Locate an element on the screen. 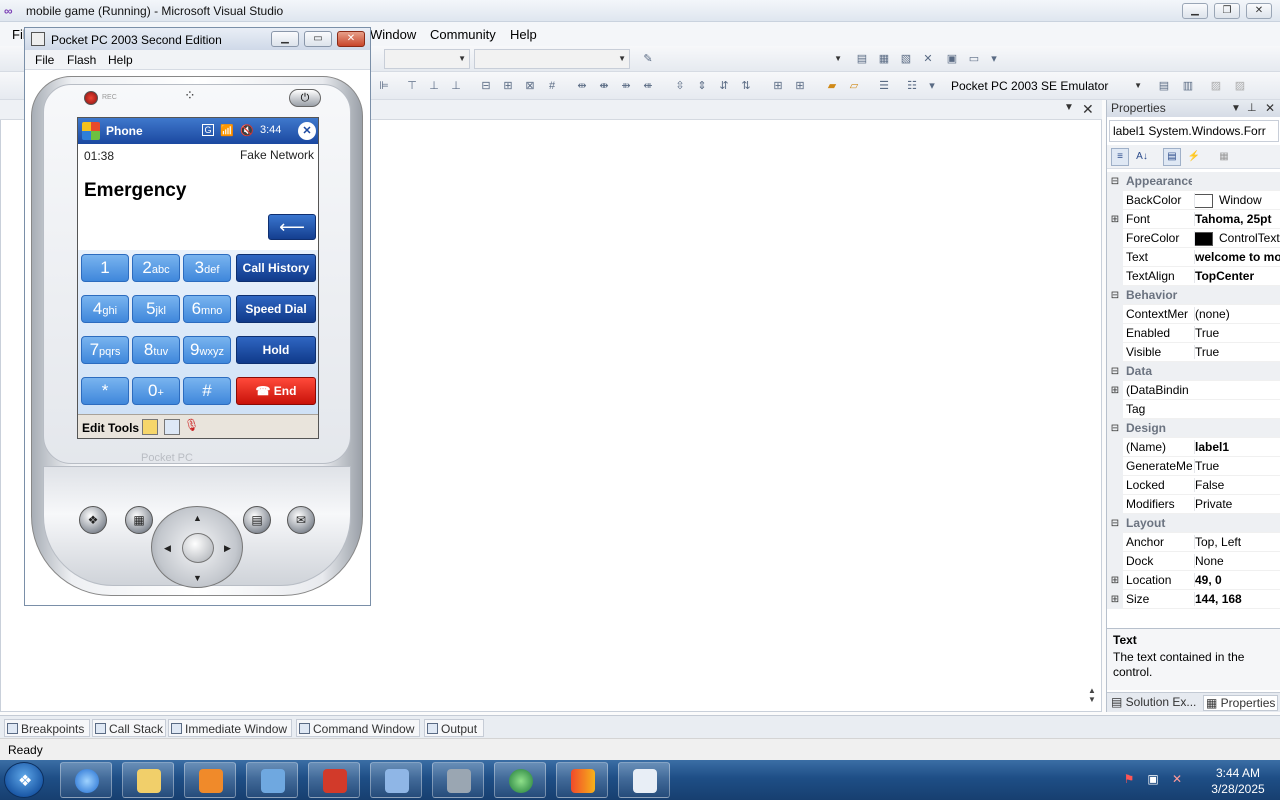  phone-clock: 3:44 is located at coordinates (270, 130).